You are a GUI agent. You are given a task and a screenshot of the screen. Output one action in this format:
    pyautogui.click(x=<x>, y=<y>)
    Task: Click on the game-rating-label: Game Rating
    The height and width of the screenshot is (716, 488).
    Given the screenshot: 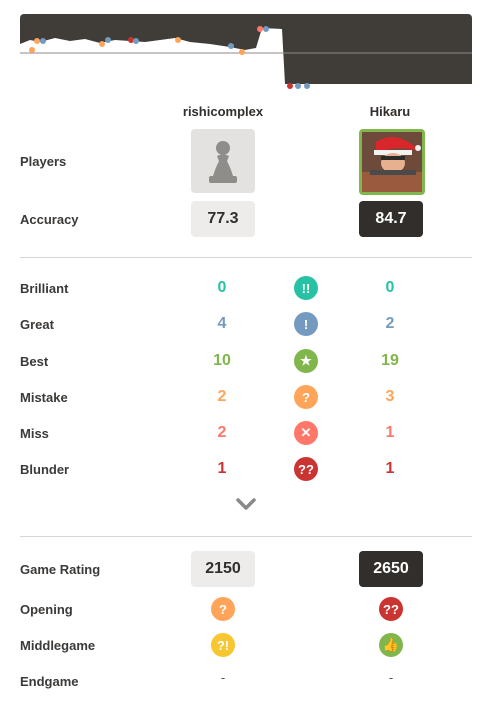 What is the action you would take?
    pyautogui.click(x=60, y=569)
    